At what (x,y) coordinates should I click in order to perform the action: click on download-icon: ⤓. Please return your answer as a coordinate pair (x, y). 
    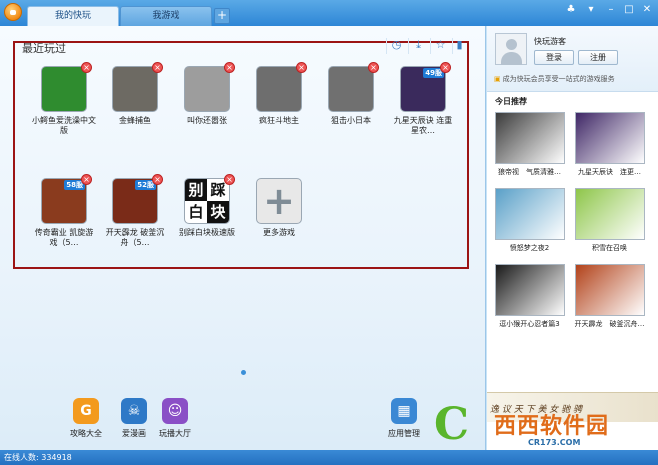
    Looking at the image, I should click on (418, 46).